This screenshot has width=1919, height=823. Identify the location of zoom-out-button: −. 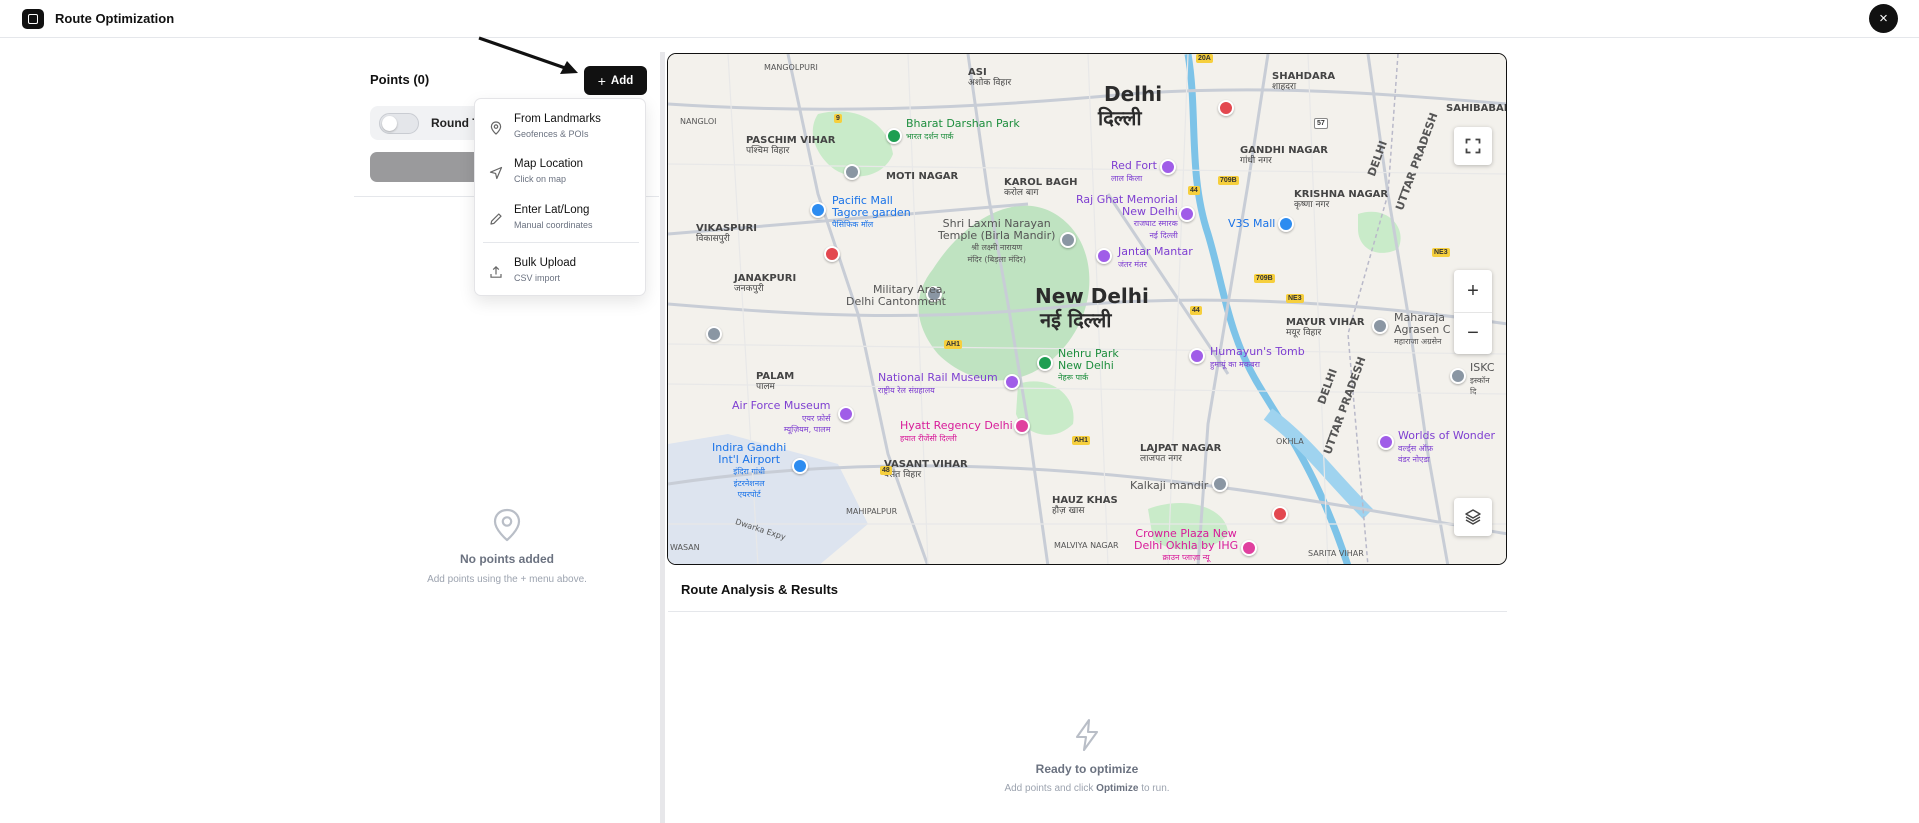
(1473, 333).